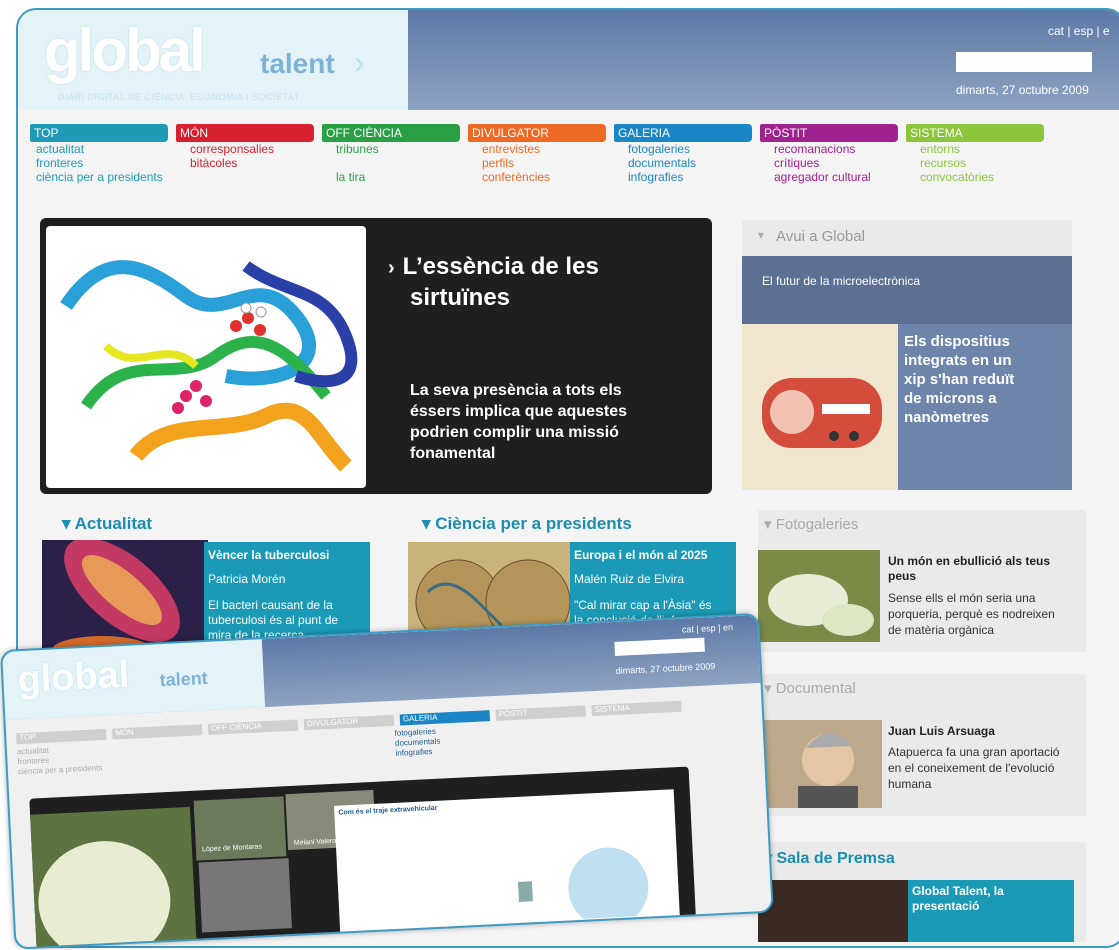  What do you see at coordinates (922, 855) in the screenshot?
I see `premsa-title: ▾ Sala de Premsa` at bounding box center [922, 855].